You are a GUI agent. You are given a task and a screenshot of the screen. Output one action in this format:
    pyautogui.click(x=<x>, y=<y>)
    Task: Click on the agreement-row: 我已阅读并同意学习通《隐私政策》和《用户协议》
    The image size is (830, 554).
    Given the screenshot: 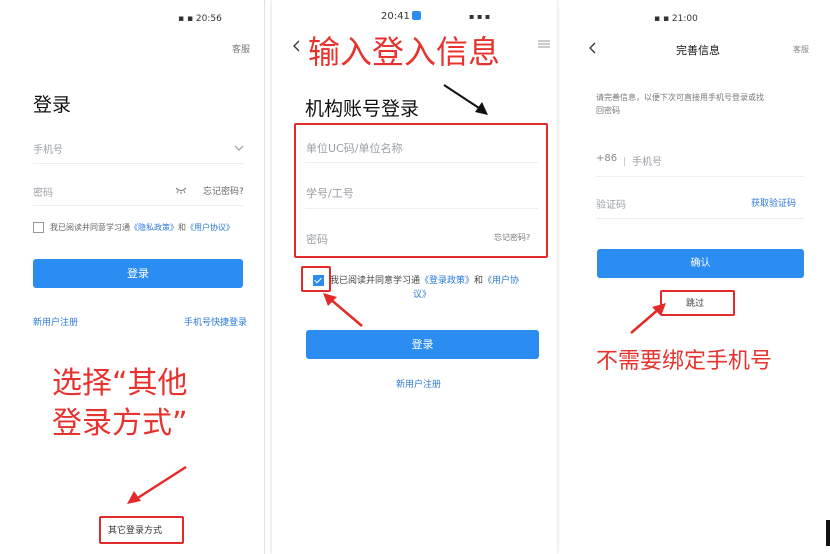 What is the action you would take?
    pyautogui.click(x=133, y=227)
    